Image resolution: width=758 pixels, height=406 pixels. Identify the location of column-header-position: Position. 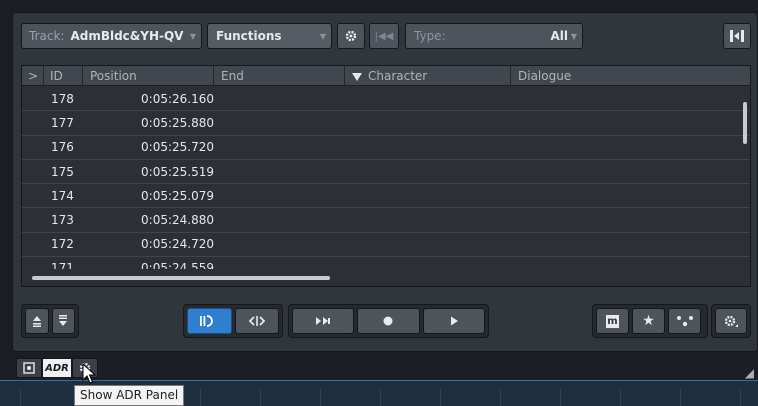
(148, 76).